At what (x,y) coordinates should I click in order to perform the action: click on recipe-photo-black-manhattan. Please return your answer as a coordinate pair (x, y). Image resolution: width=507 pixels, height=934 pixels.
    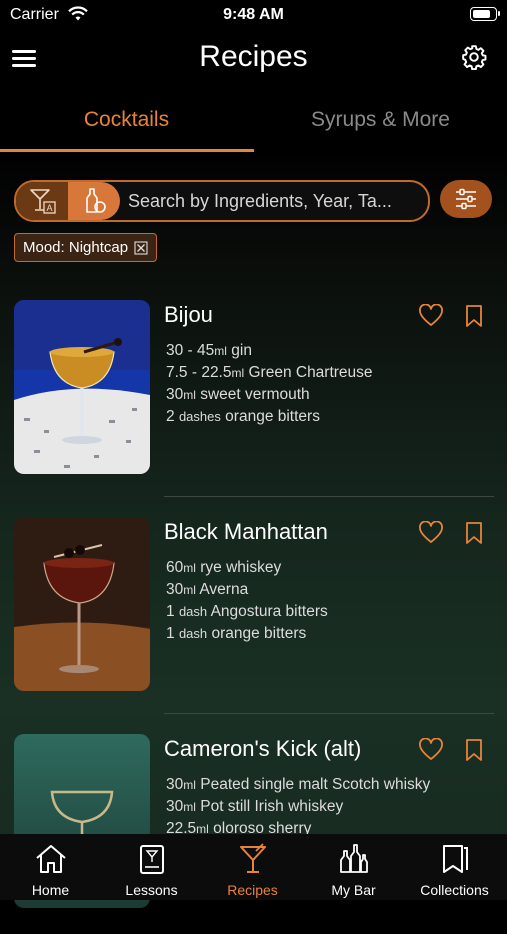
    Looking at the image, I should click on (82, 604).